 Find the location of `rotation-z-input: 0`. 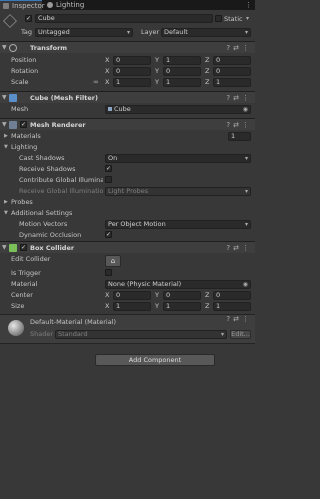

rotation-z-input: 0 is located at coordinates (232, 71).